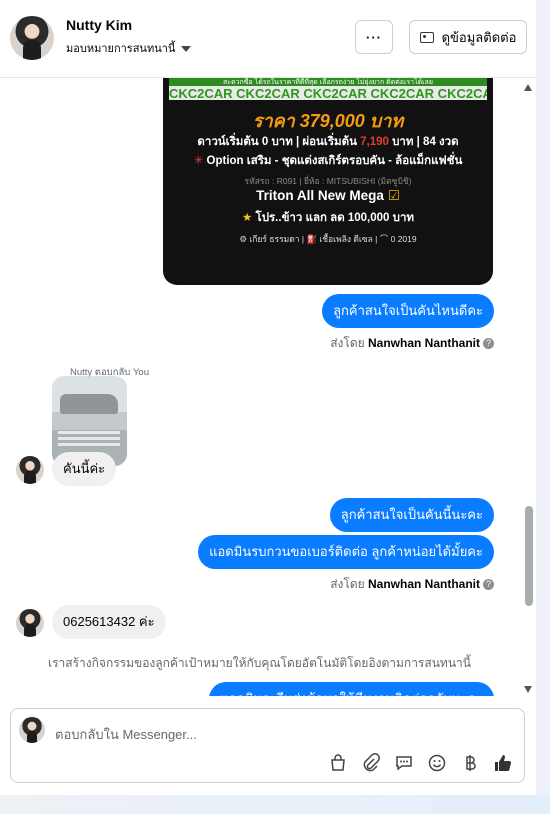 The height and width of the screenshot is (814, 550). I want to click on scroll-down-arrow-icon, so click(528, 689).